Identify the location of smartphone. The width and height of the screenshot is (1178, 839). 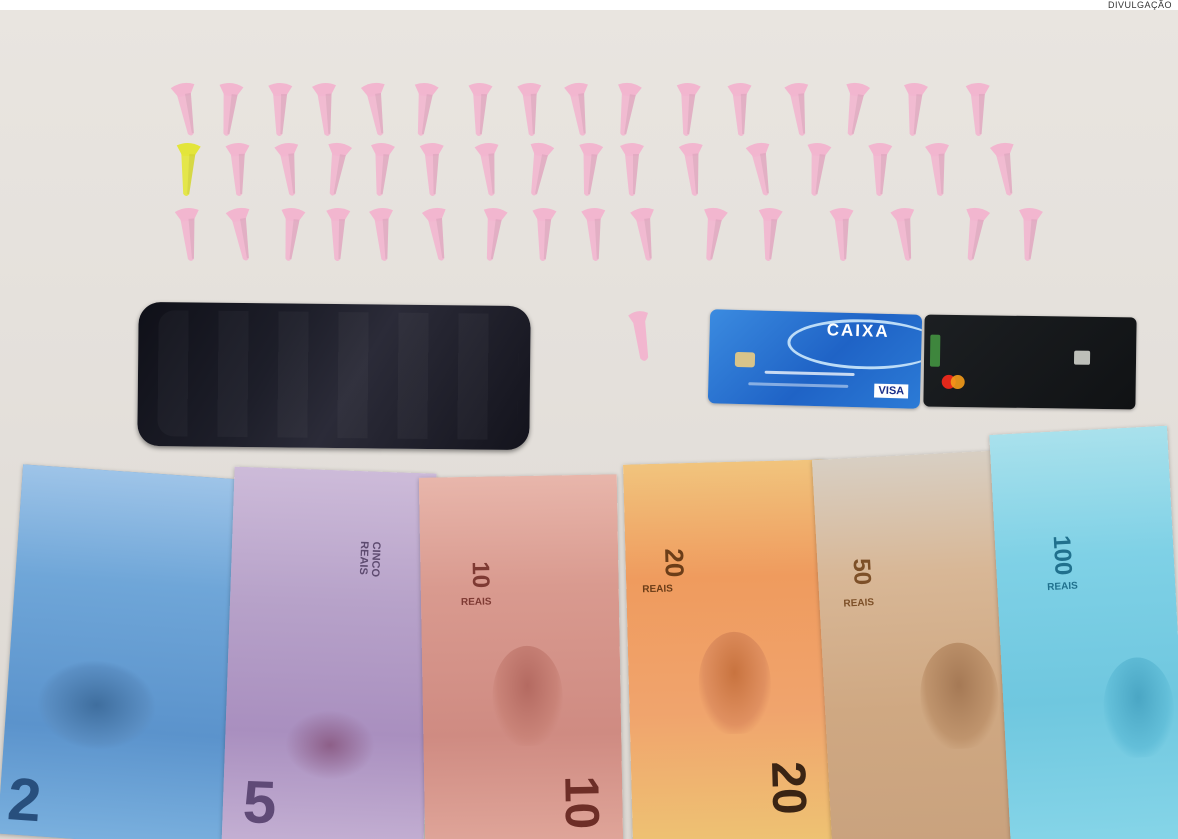
(334, 376).